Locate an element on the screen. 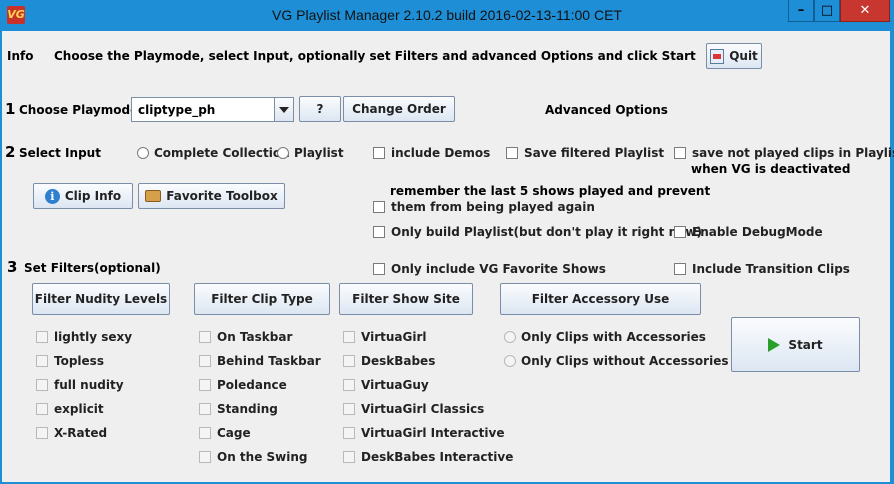 This screenshot has width=894, height=484. only-favorites-label: Only include VG Favorite Shows is located at coordinates (498, 269).